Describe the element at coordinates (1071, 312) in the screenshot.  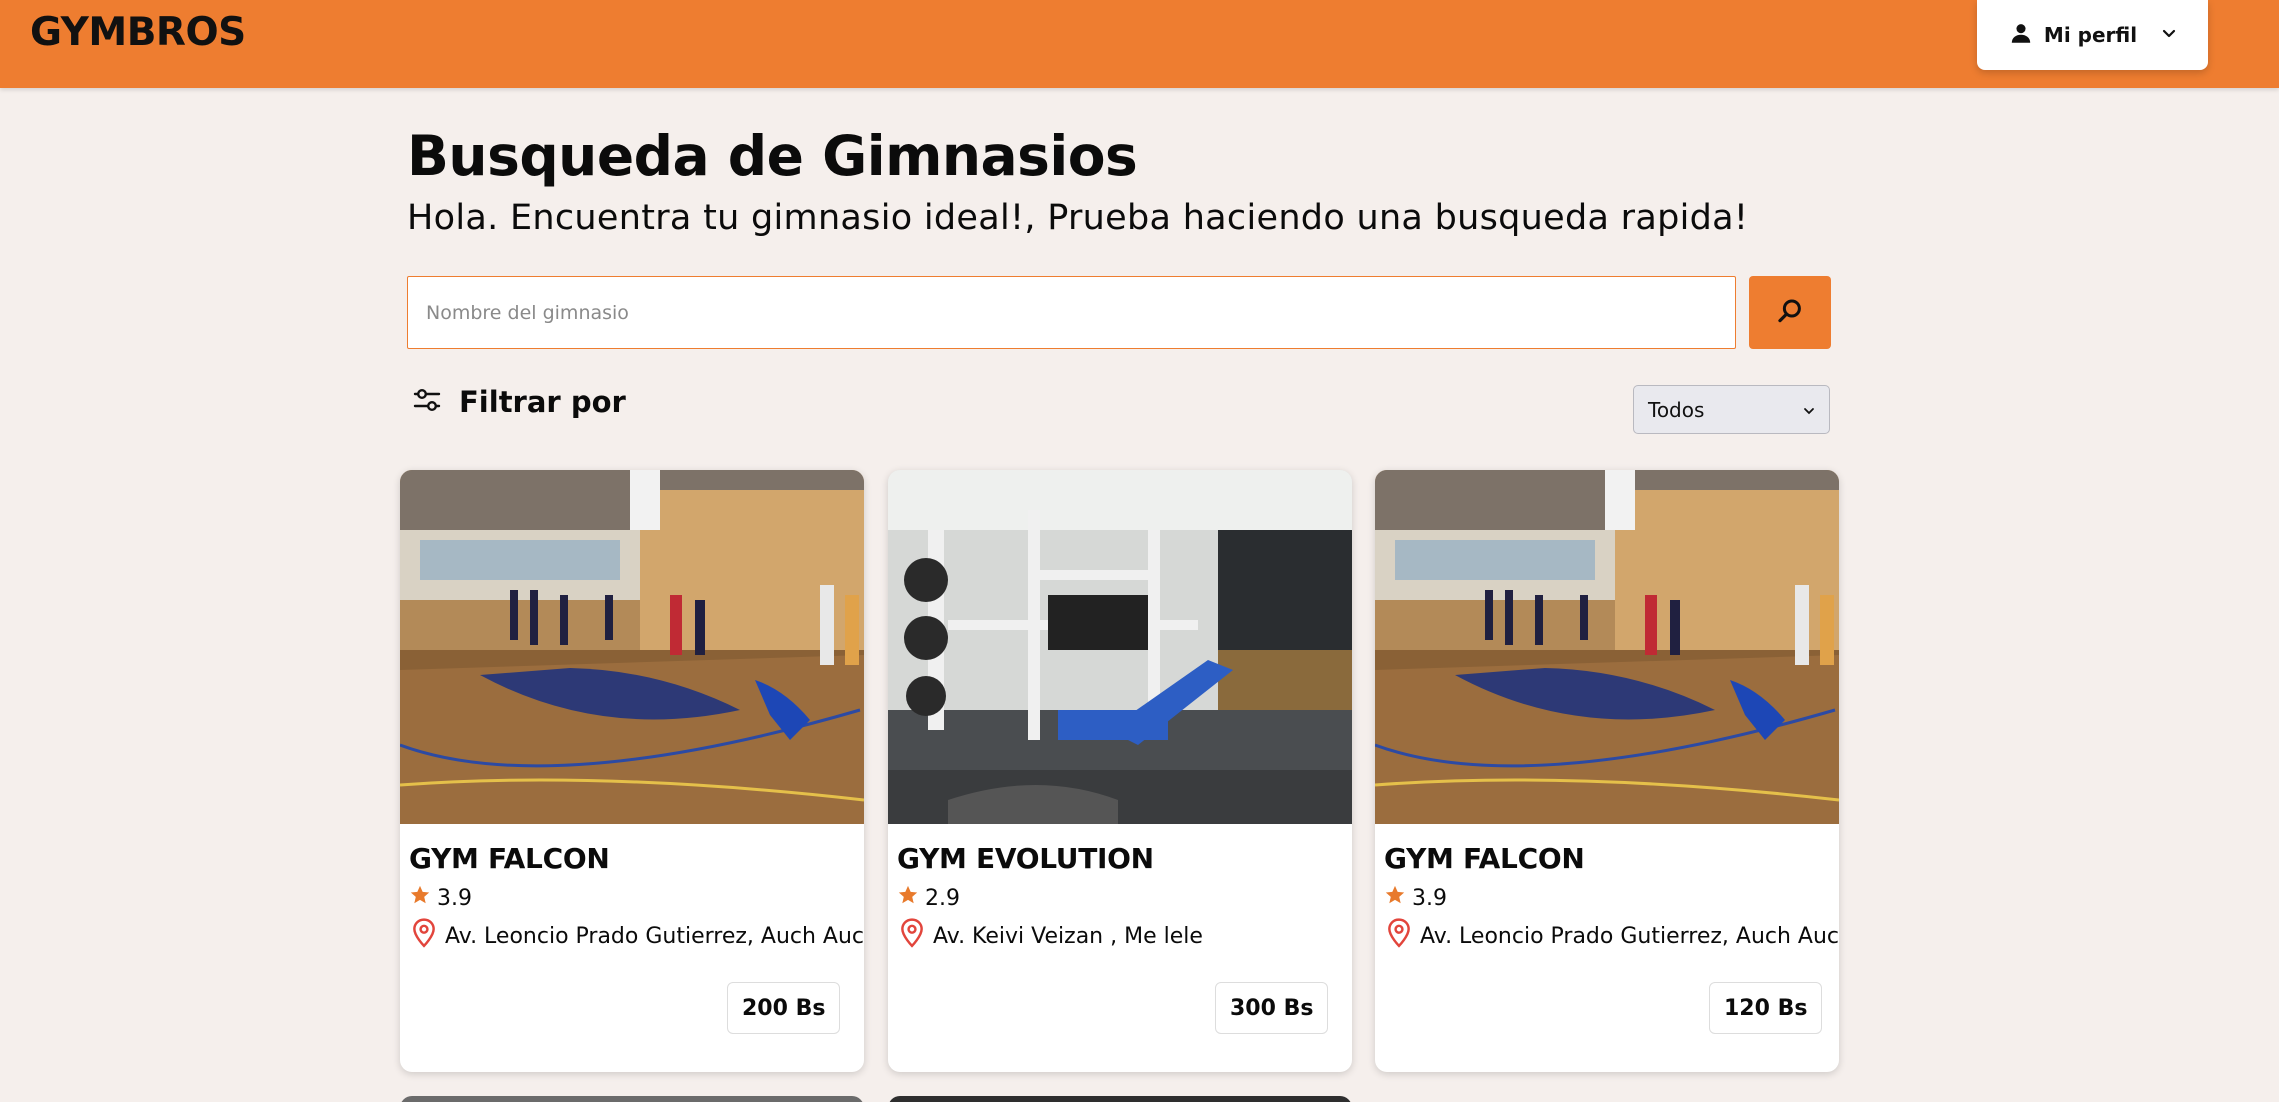
I see `search-input` at that location.